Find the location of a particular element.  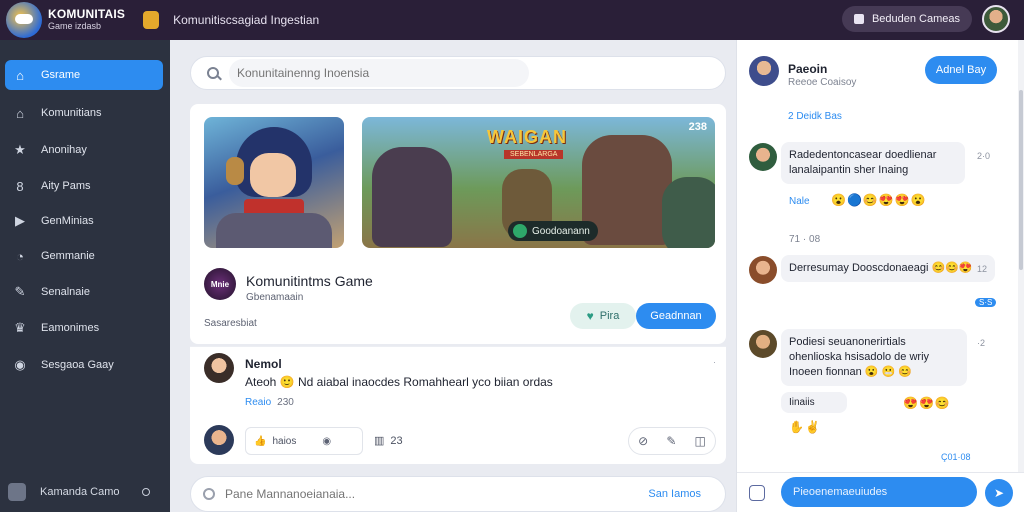

message-reactions: 😮🔵😊😍😍😮 is located at coordinates (879, 200).